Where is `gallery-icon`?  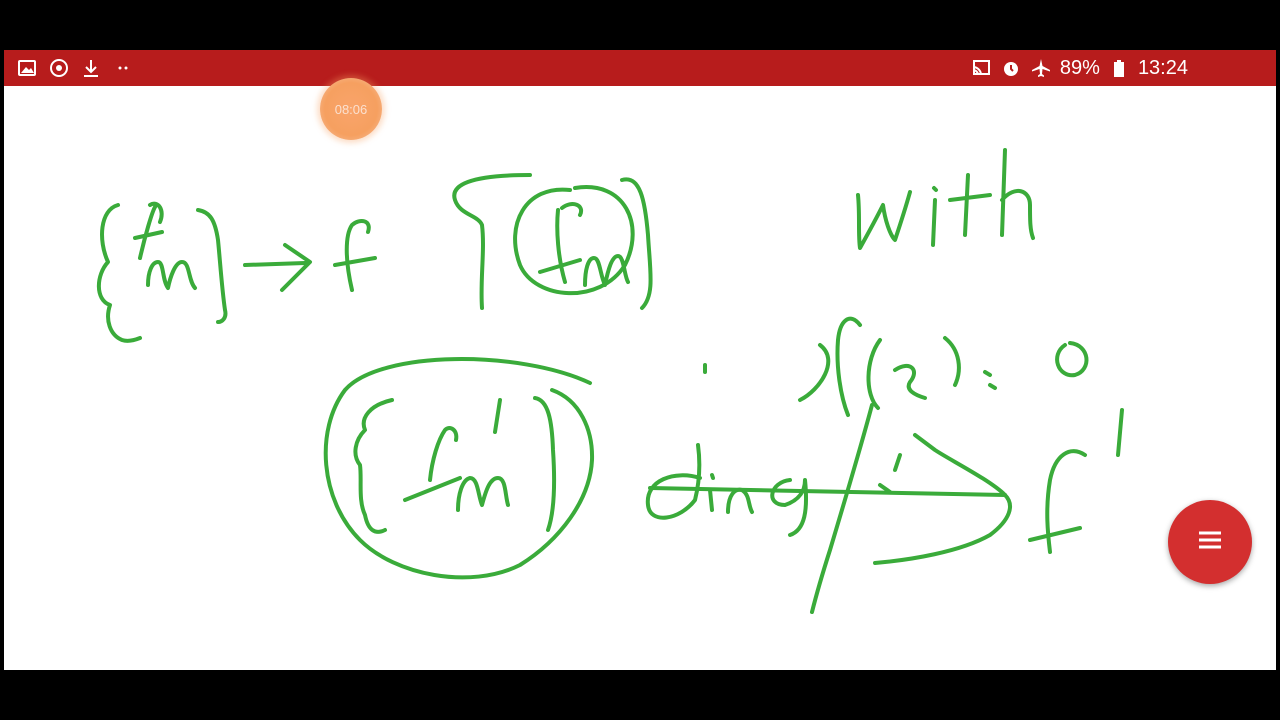
gallery-icon is located at coordinates (27, 68).